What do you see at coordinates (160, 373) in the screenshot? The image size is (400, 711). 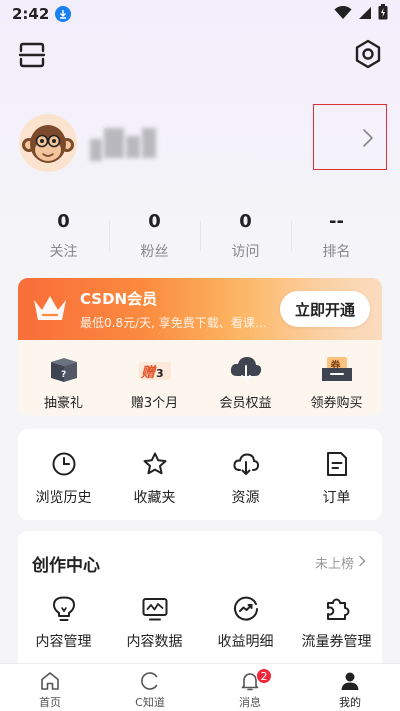 I see `svg-text: 3` at bounding box center [160, 373].